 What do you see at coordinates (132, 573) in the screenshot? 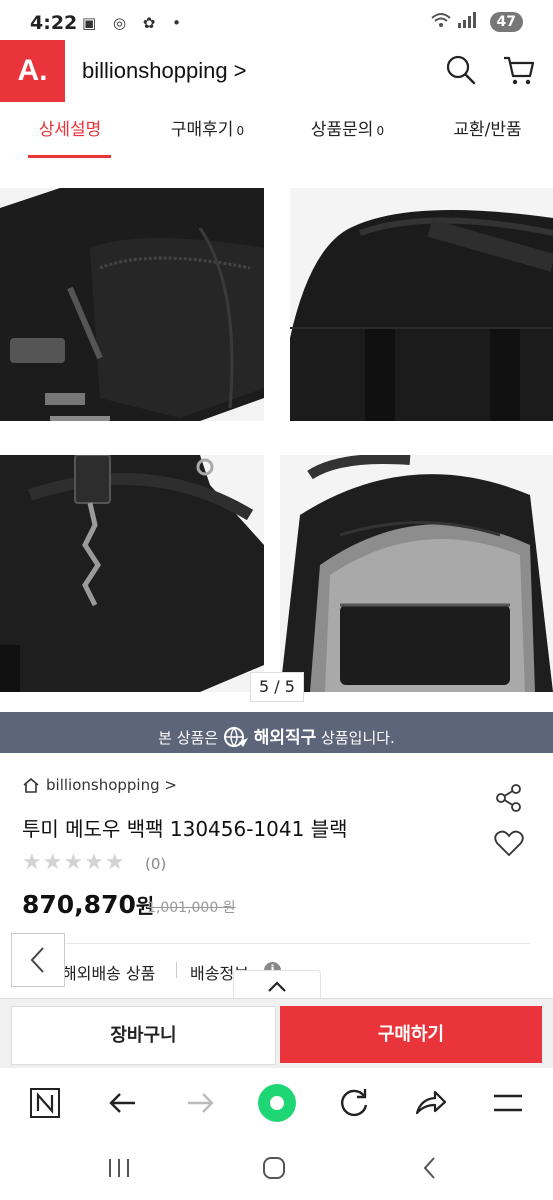
I see `product-photo-hardware` at bounding box center [132, 573].